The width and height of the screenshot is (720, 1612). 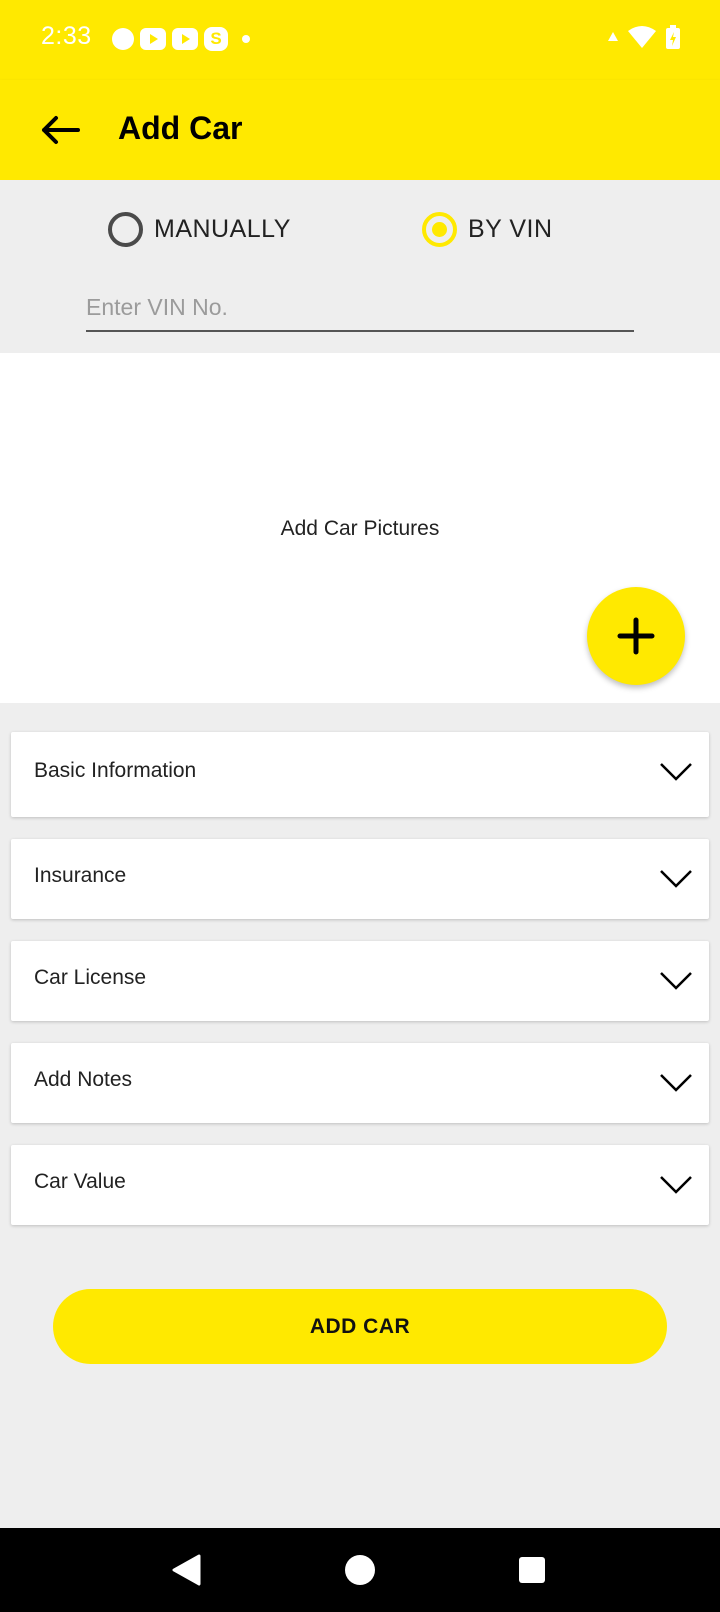 I want to click on radio-label-manually: MANUALLY, so click(x=222, y=229).